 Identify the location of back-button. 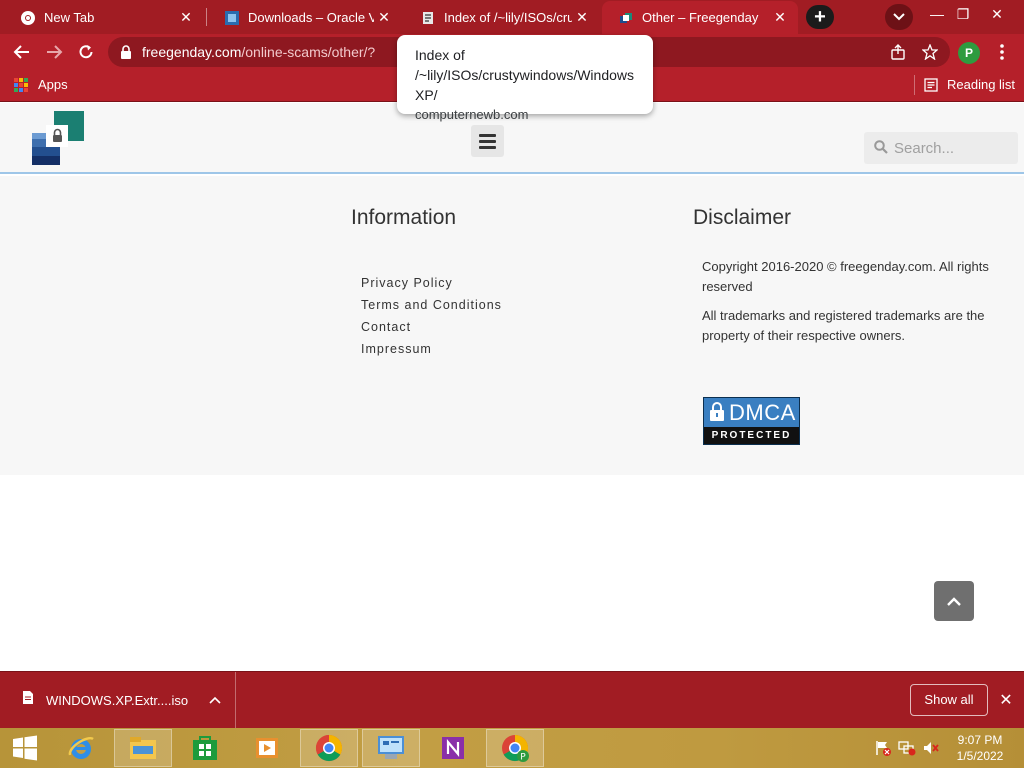
(22, 52).